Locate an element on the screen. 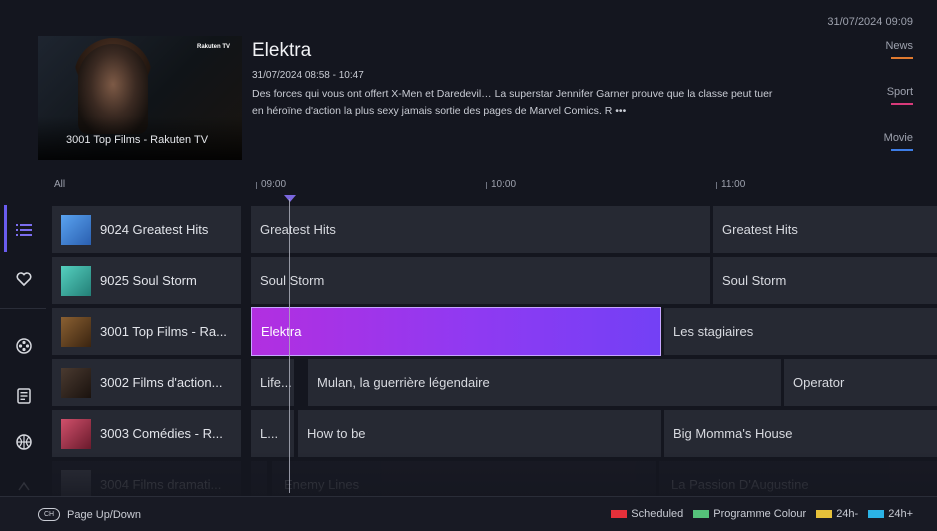 This screenshot has height=531, width=937. red-key-icon is located at coordinates (619, 514).